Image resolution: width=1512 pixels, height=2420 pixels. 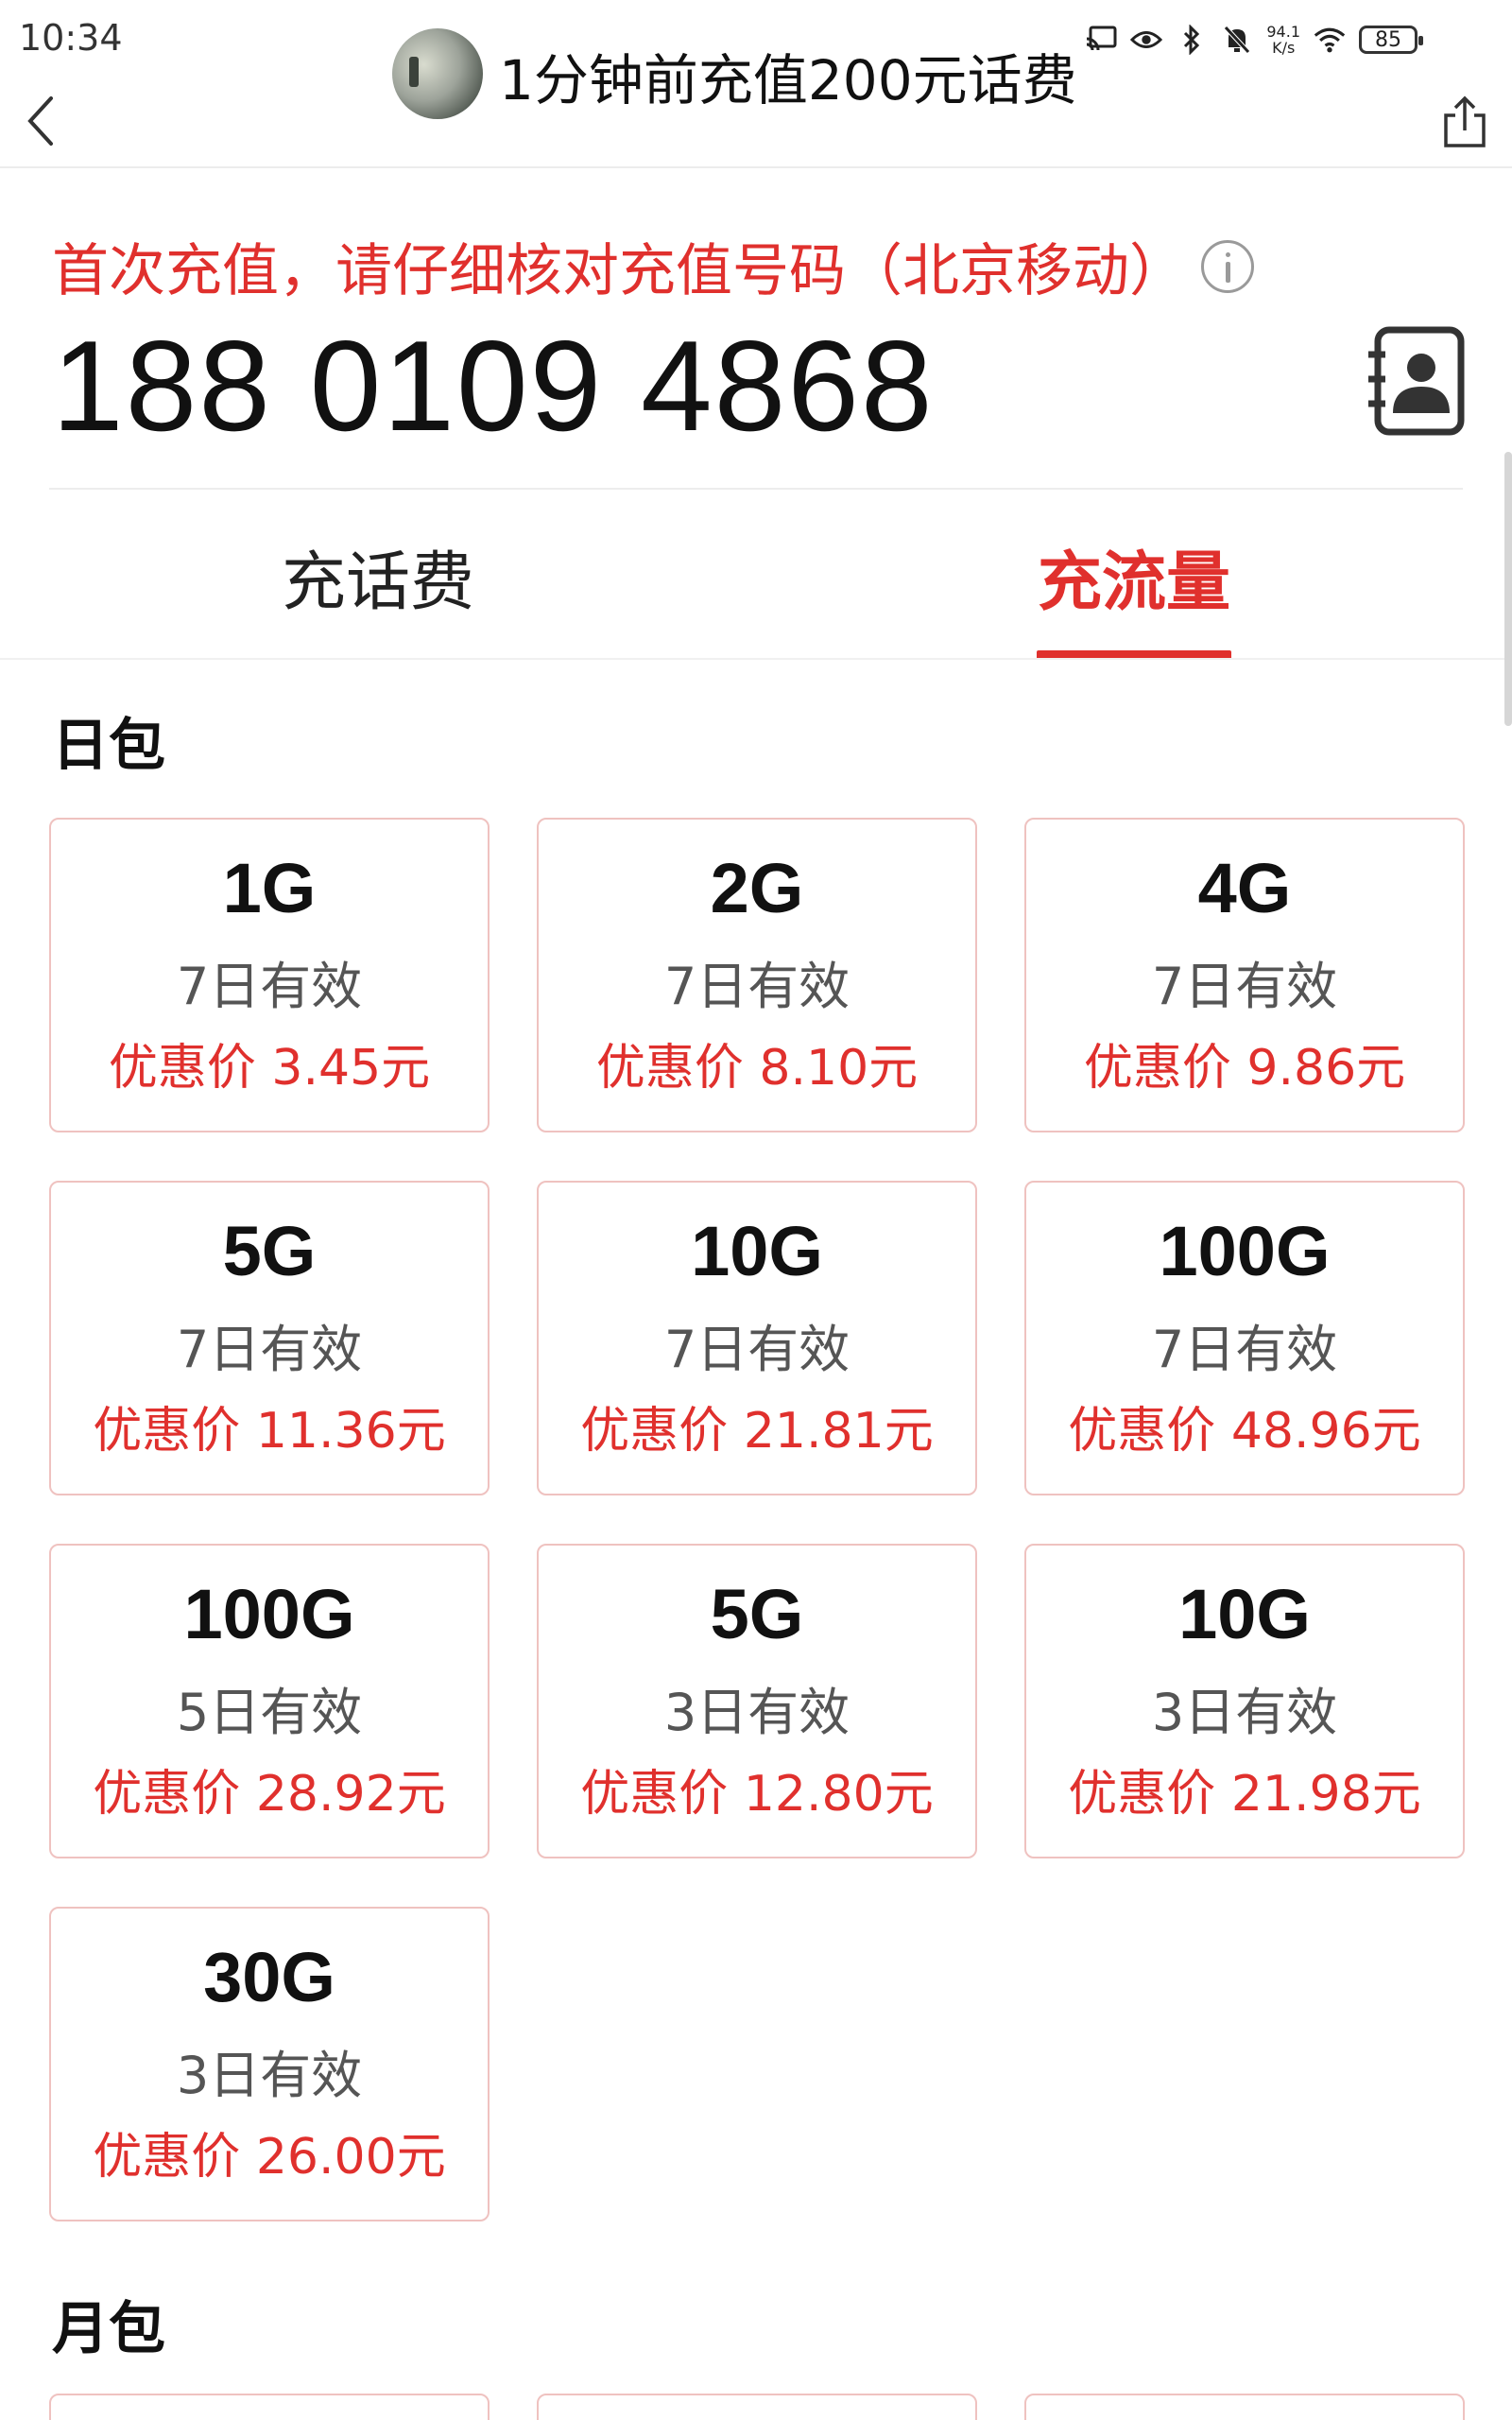 I want to click on network-speed-value: 94.1, so click(x=1283, y=32).